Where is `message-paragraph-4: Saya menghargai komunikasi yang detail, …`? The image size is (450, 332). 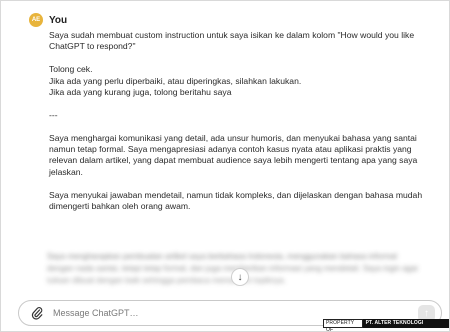 message-paragraph-4: Saya menghargai komunikasi yang detail, … is located at coordinates (234, 154).